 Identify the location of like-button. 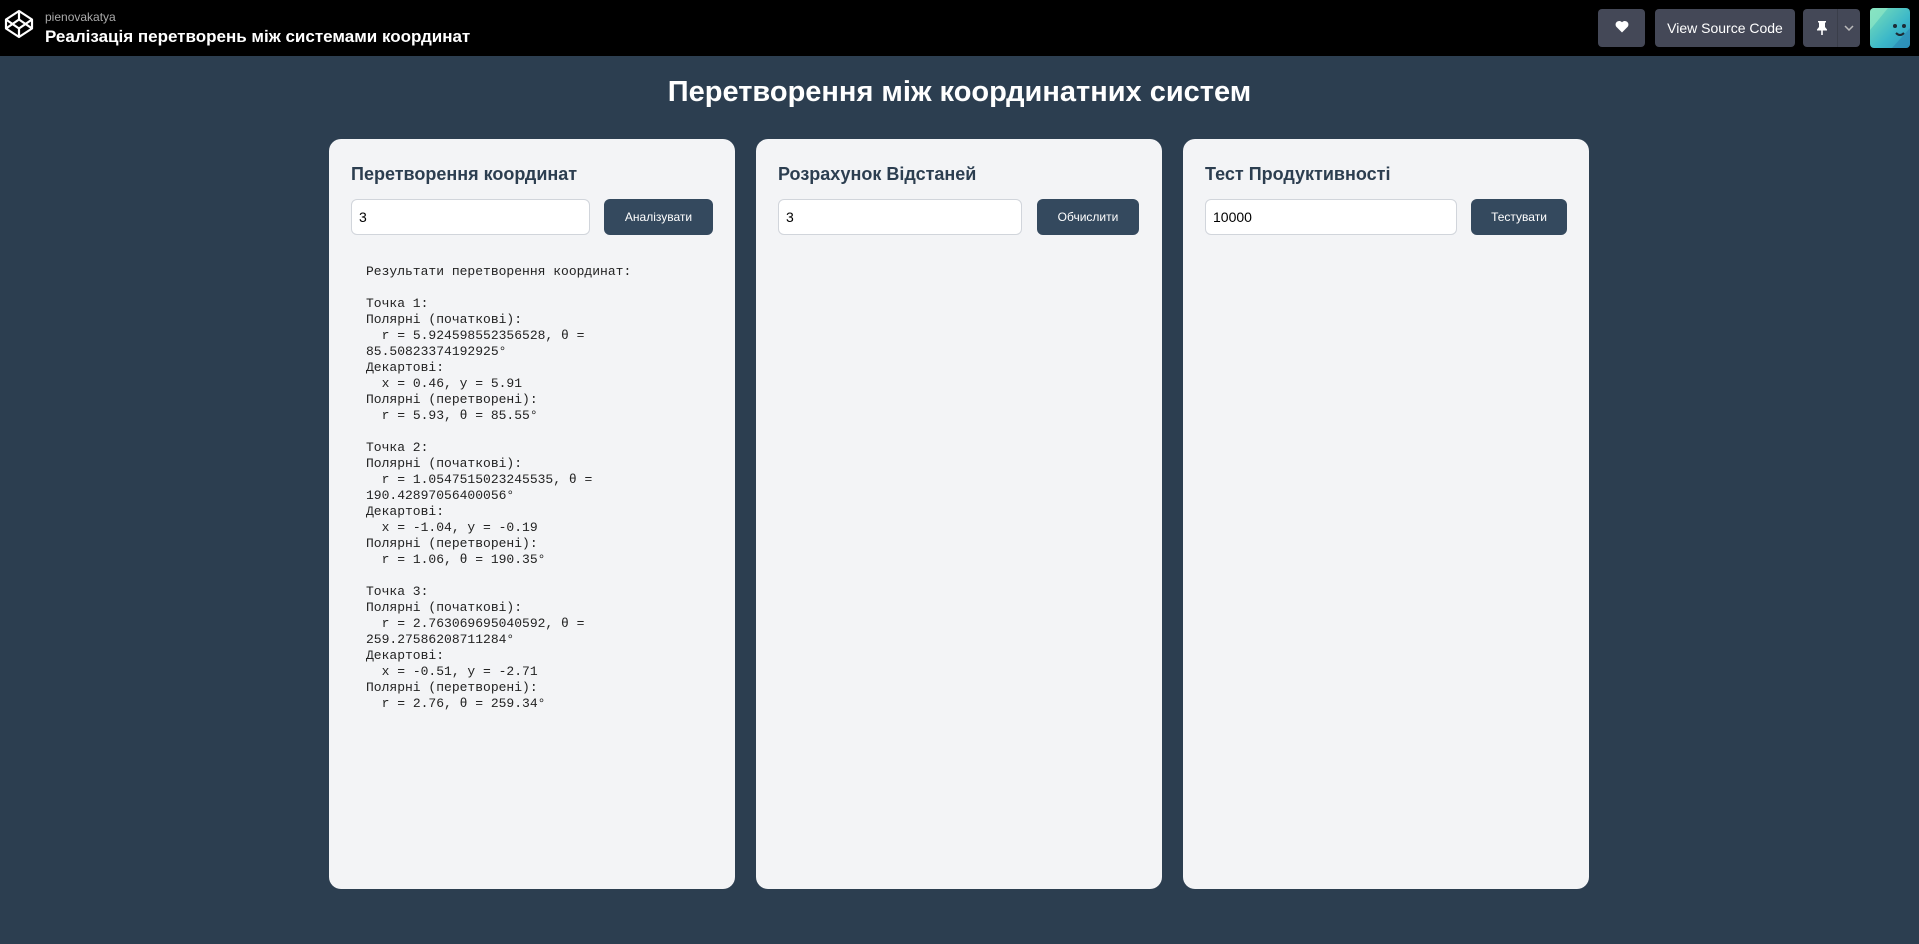
(1621, 28).